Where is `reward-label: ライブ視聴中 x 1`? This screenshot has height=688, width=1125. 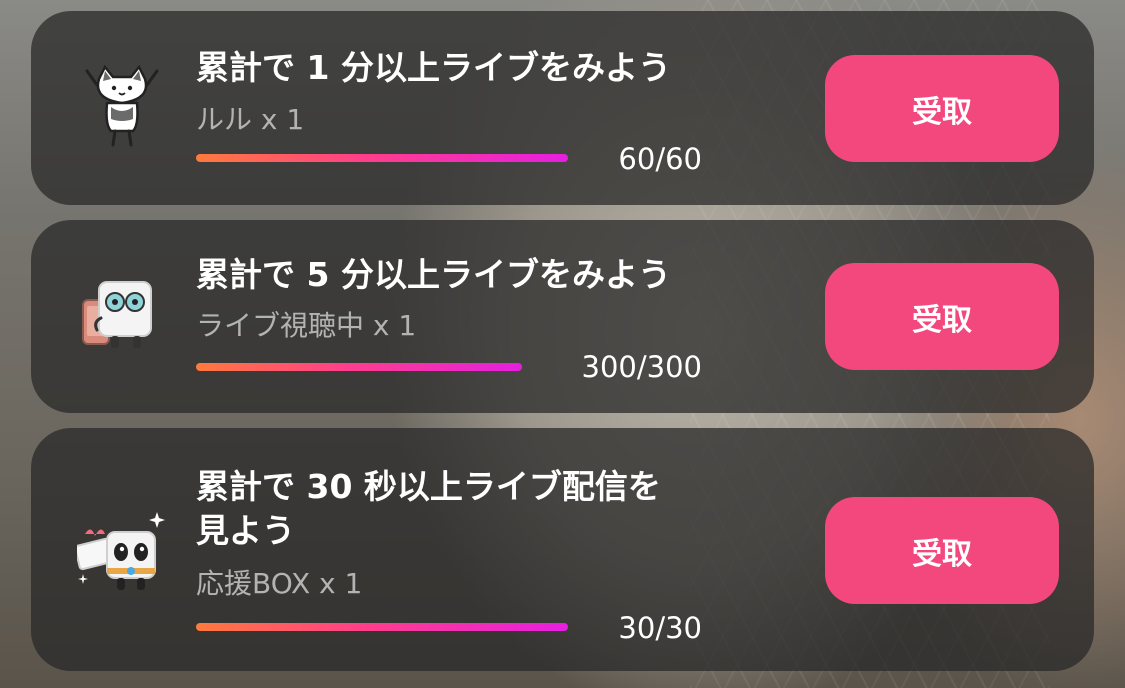 reward-label: ライブ視聴中 x 1 is located at coordinates (306, 325).